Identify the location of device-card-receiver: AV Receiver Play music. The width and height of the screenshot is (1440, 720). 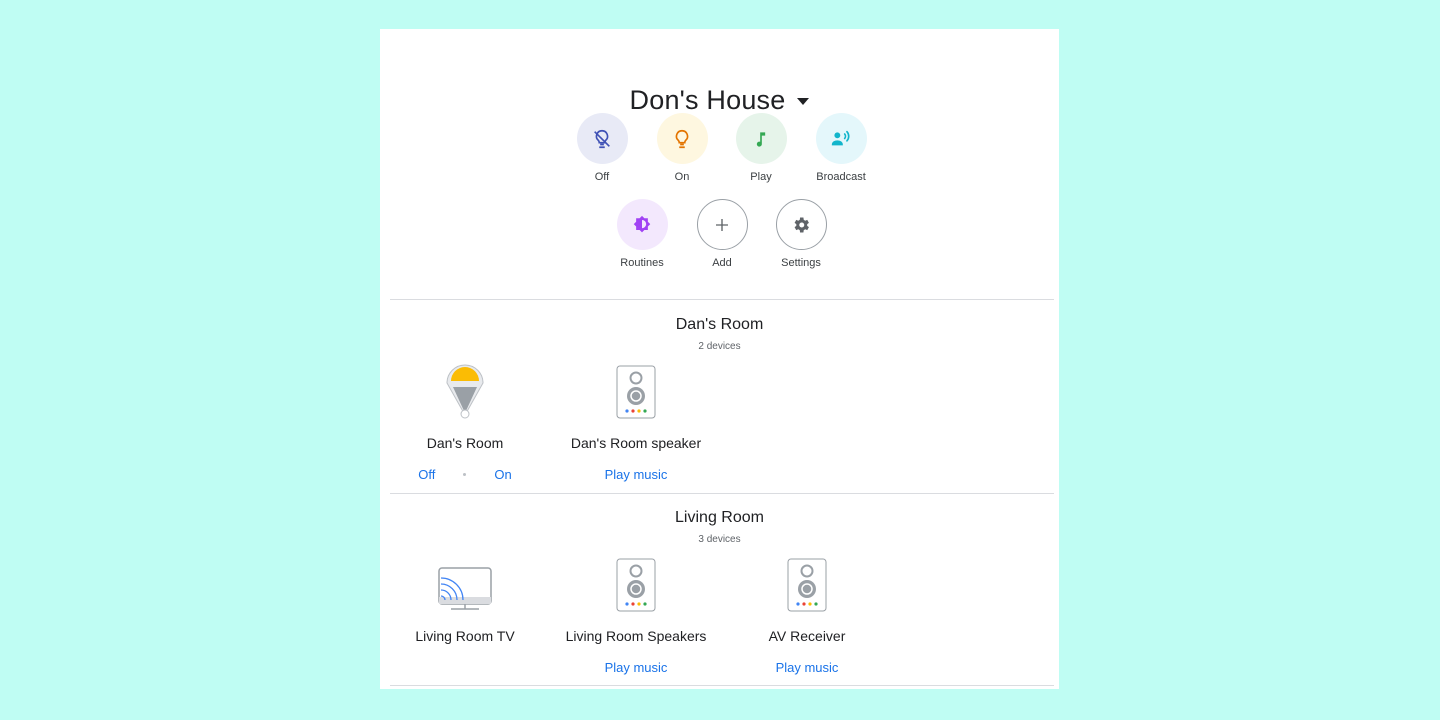
(807, 615).